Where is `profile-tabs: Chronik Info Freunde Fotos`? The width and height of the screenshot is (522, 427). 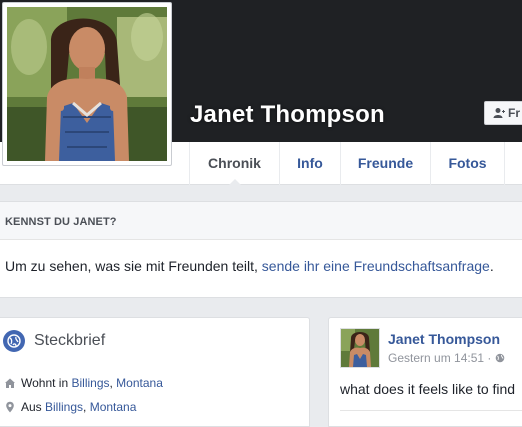 profile-tabs: Chronik Info Freunde Fotos is located at coordinates (347, 164).